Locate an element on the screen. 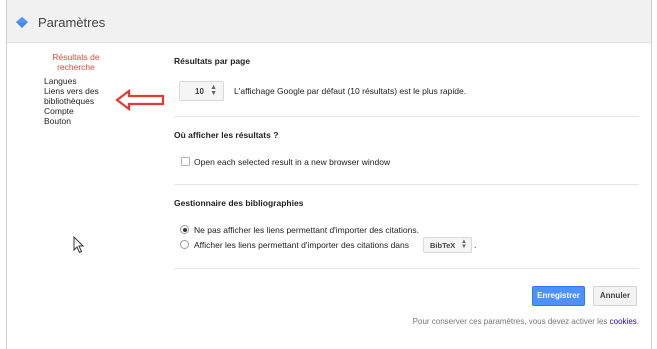 The width and height of the screenshot is (657, 349). save-button: Enregistrer is located at coordinates (558, 296).